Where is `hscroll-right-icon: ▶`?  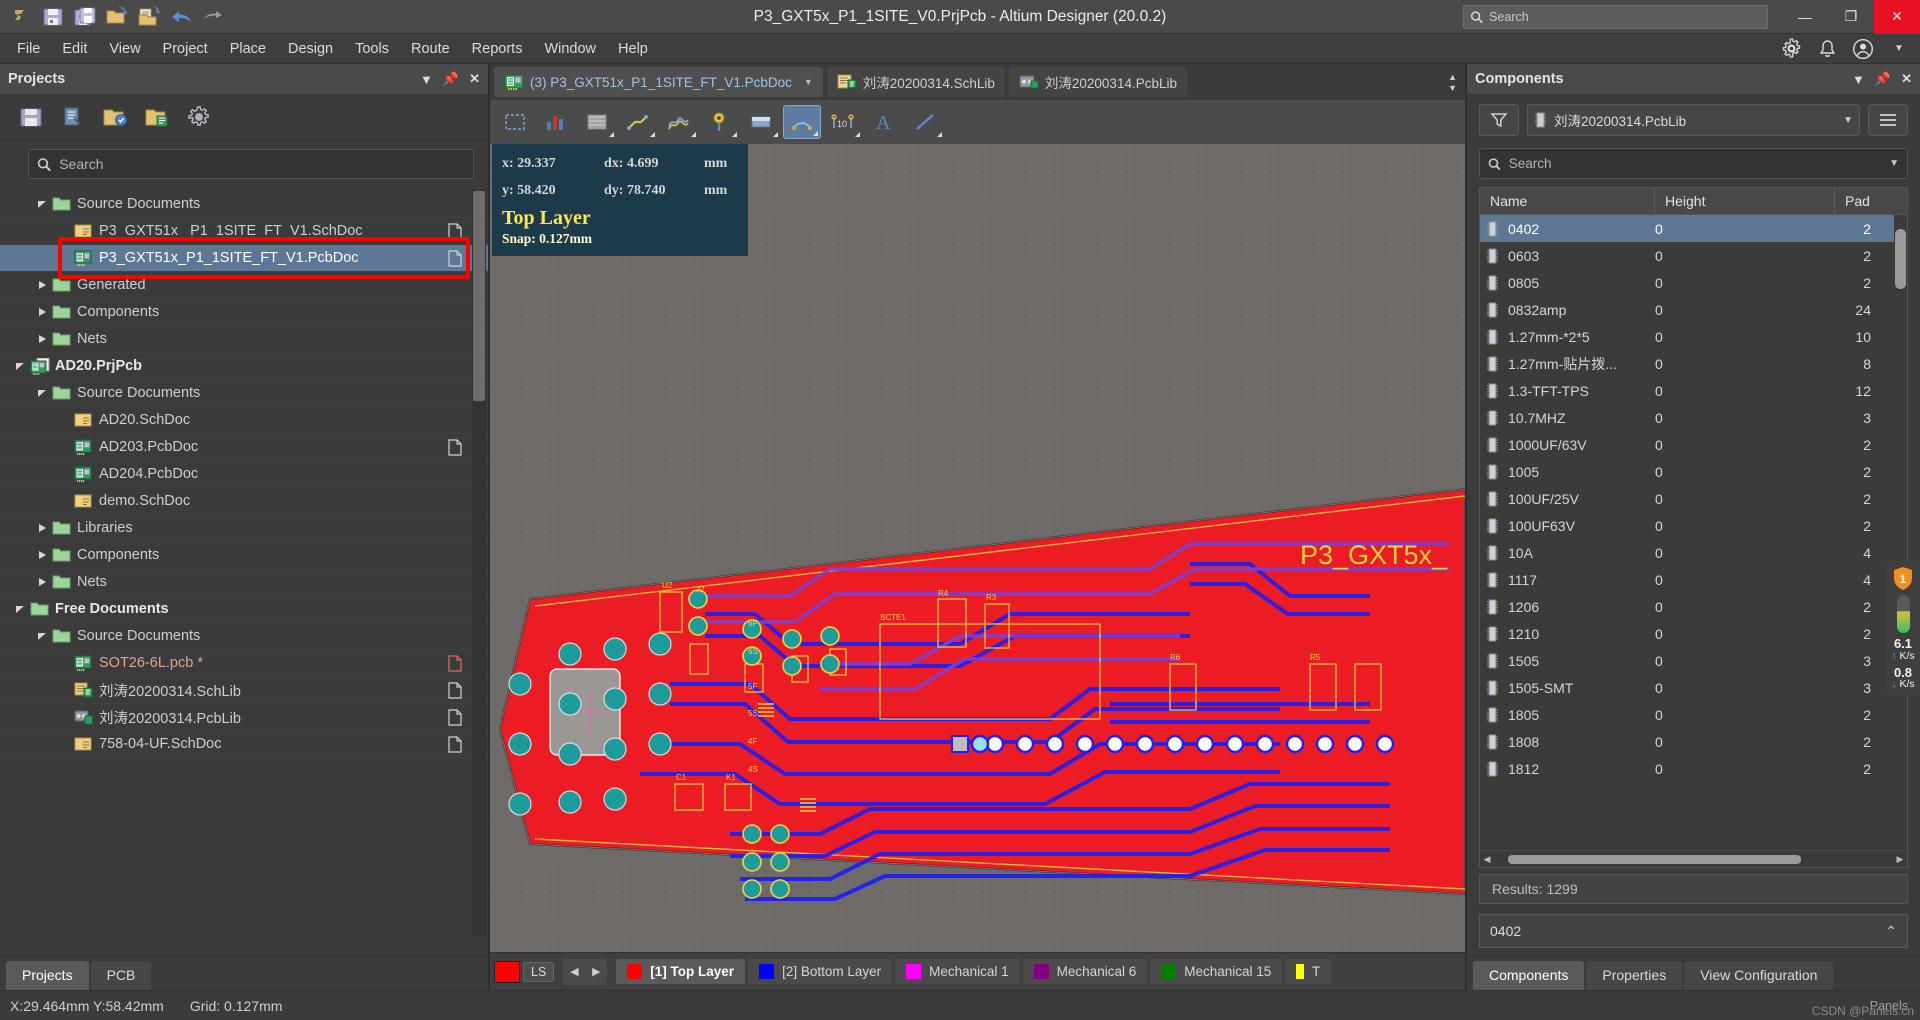 hscroll-right-icon: ▶ is located at coordinates (1900, 859).